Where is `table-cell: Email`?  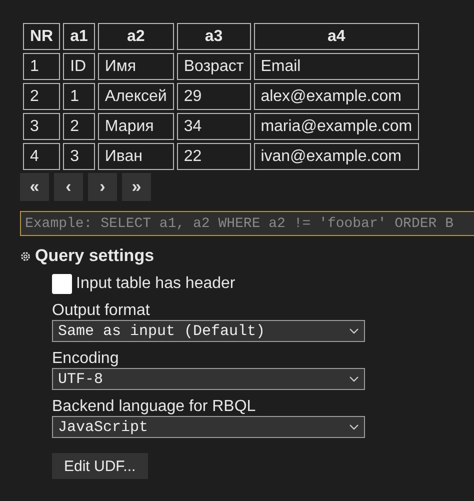
table-cell: Email is located at coordinates (337, 66).